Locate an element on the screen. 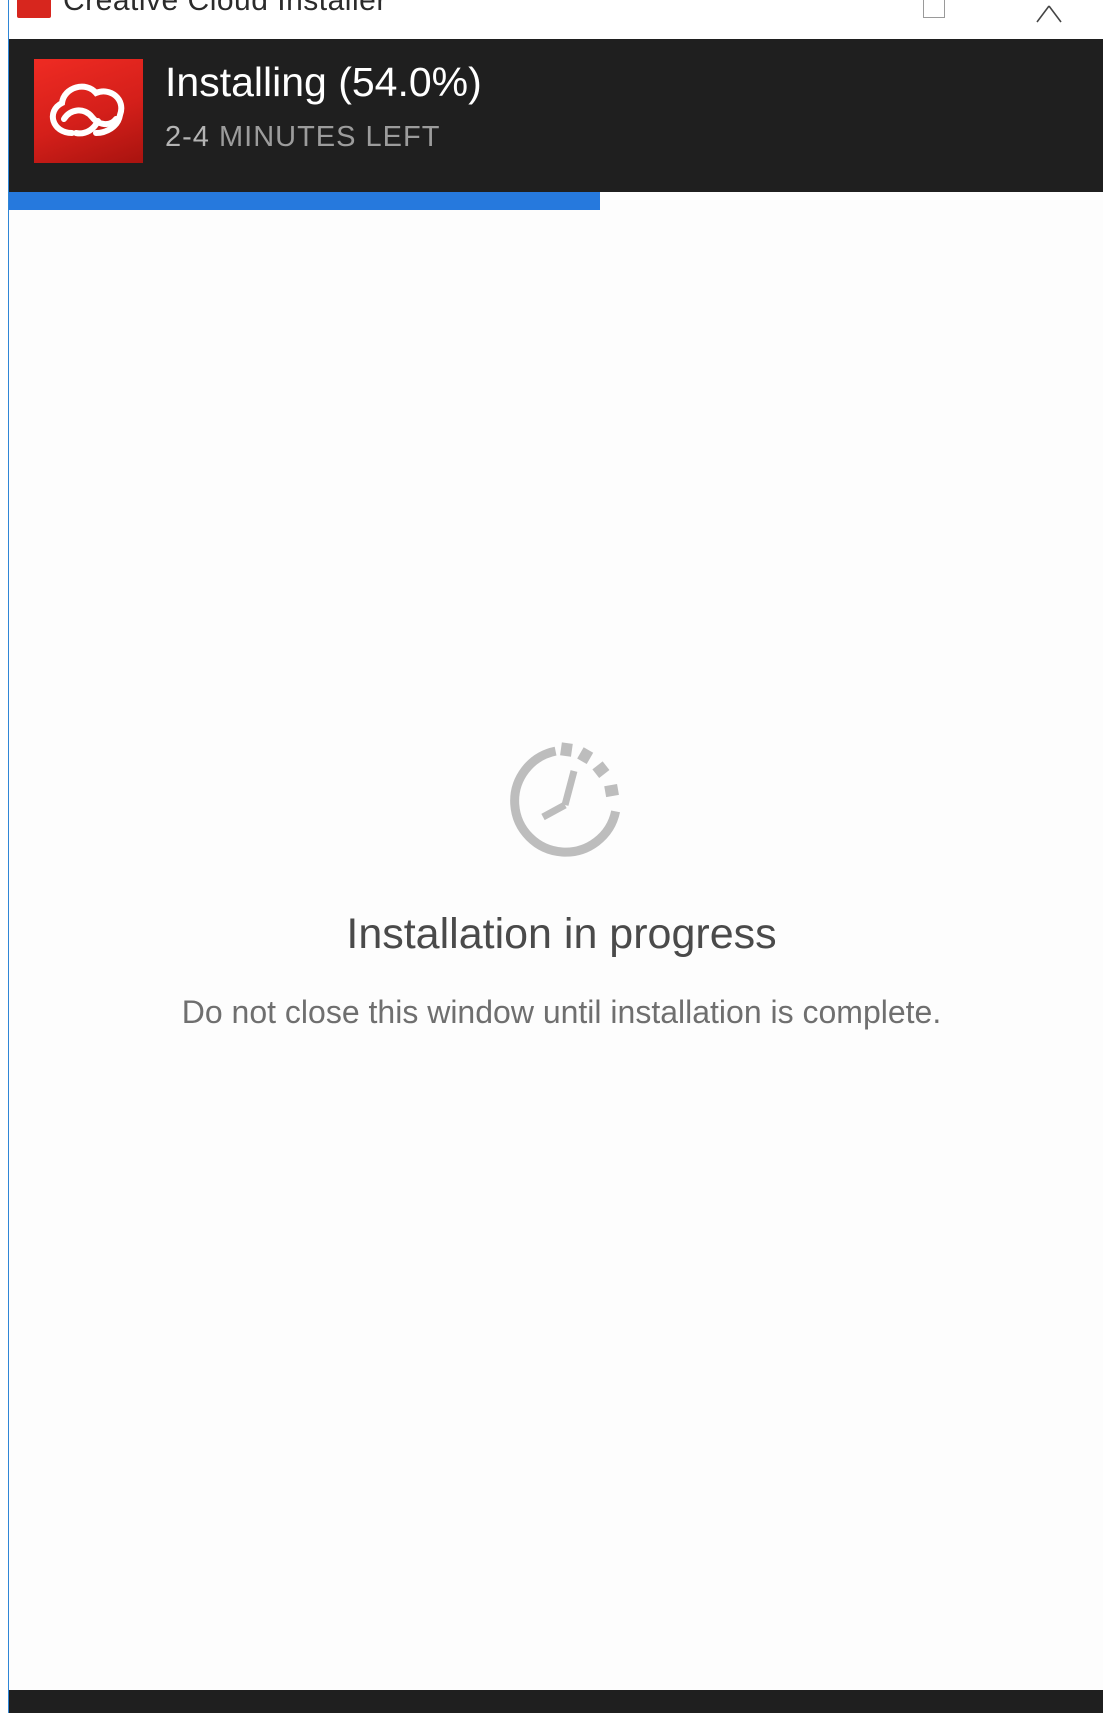 Image resolution: width=1103 pixels, height=1713 pixels. time-remaining-range: 2-4 is located at coordinates (187, 137).